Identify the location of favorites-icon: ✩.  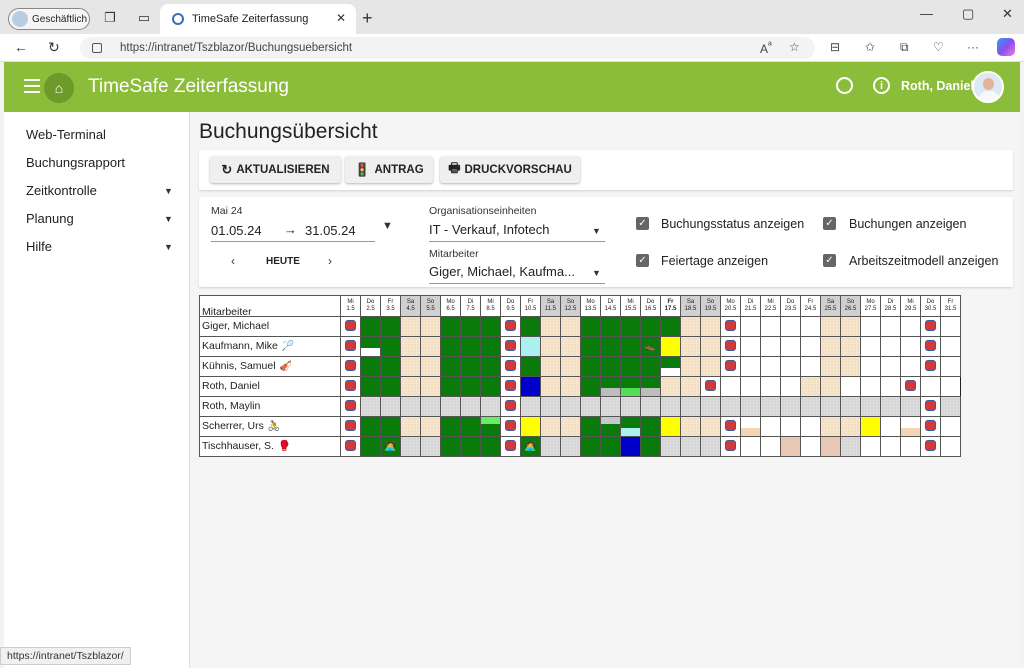
(870, 47).